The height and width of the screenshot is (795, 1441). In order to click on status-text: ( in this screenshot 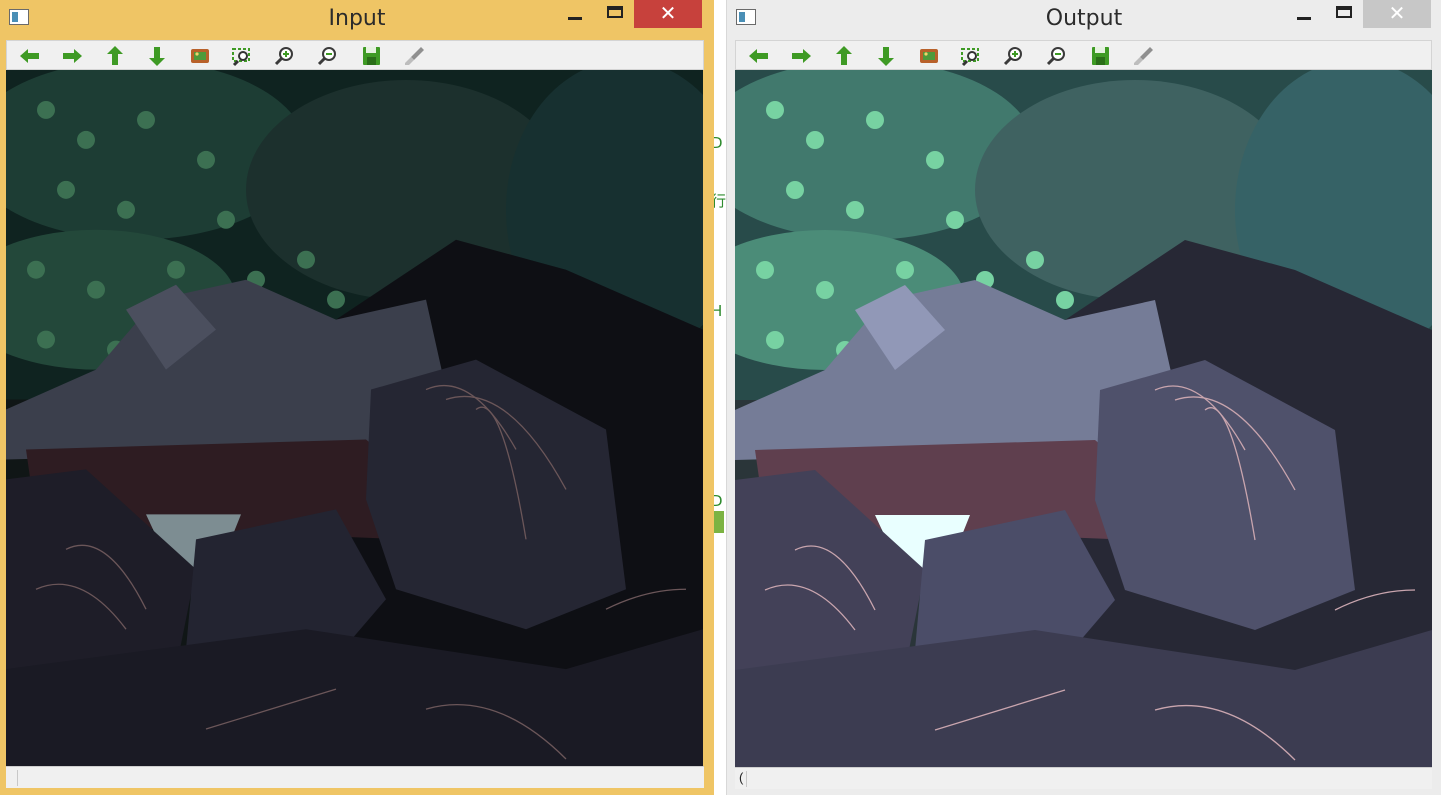, I will do `click(741, 777)`.